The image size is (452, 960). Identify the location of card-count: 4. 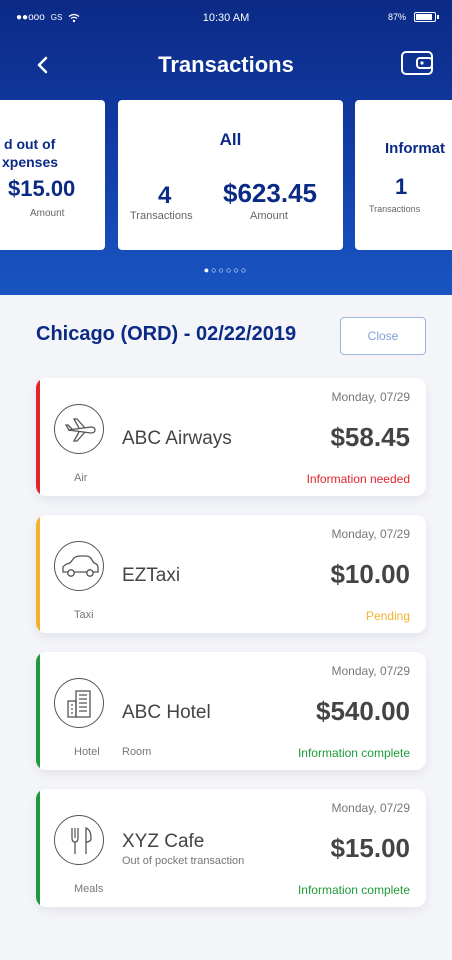
(165, 195).